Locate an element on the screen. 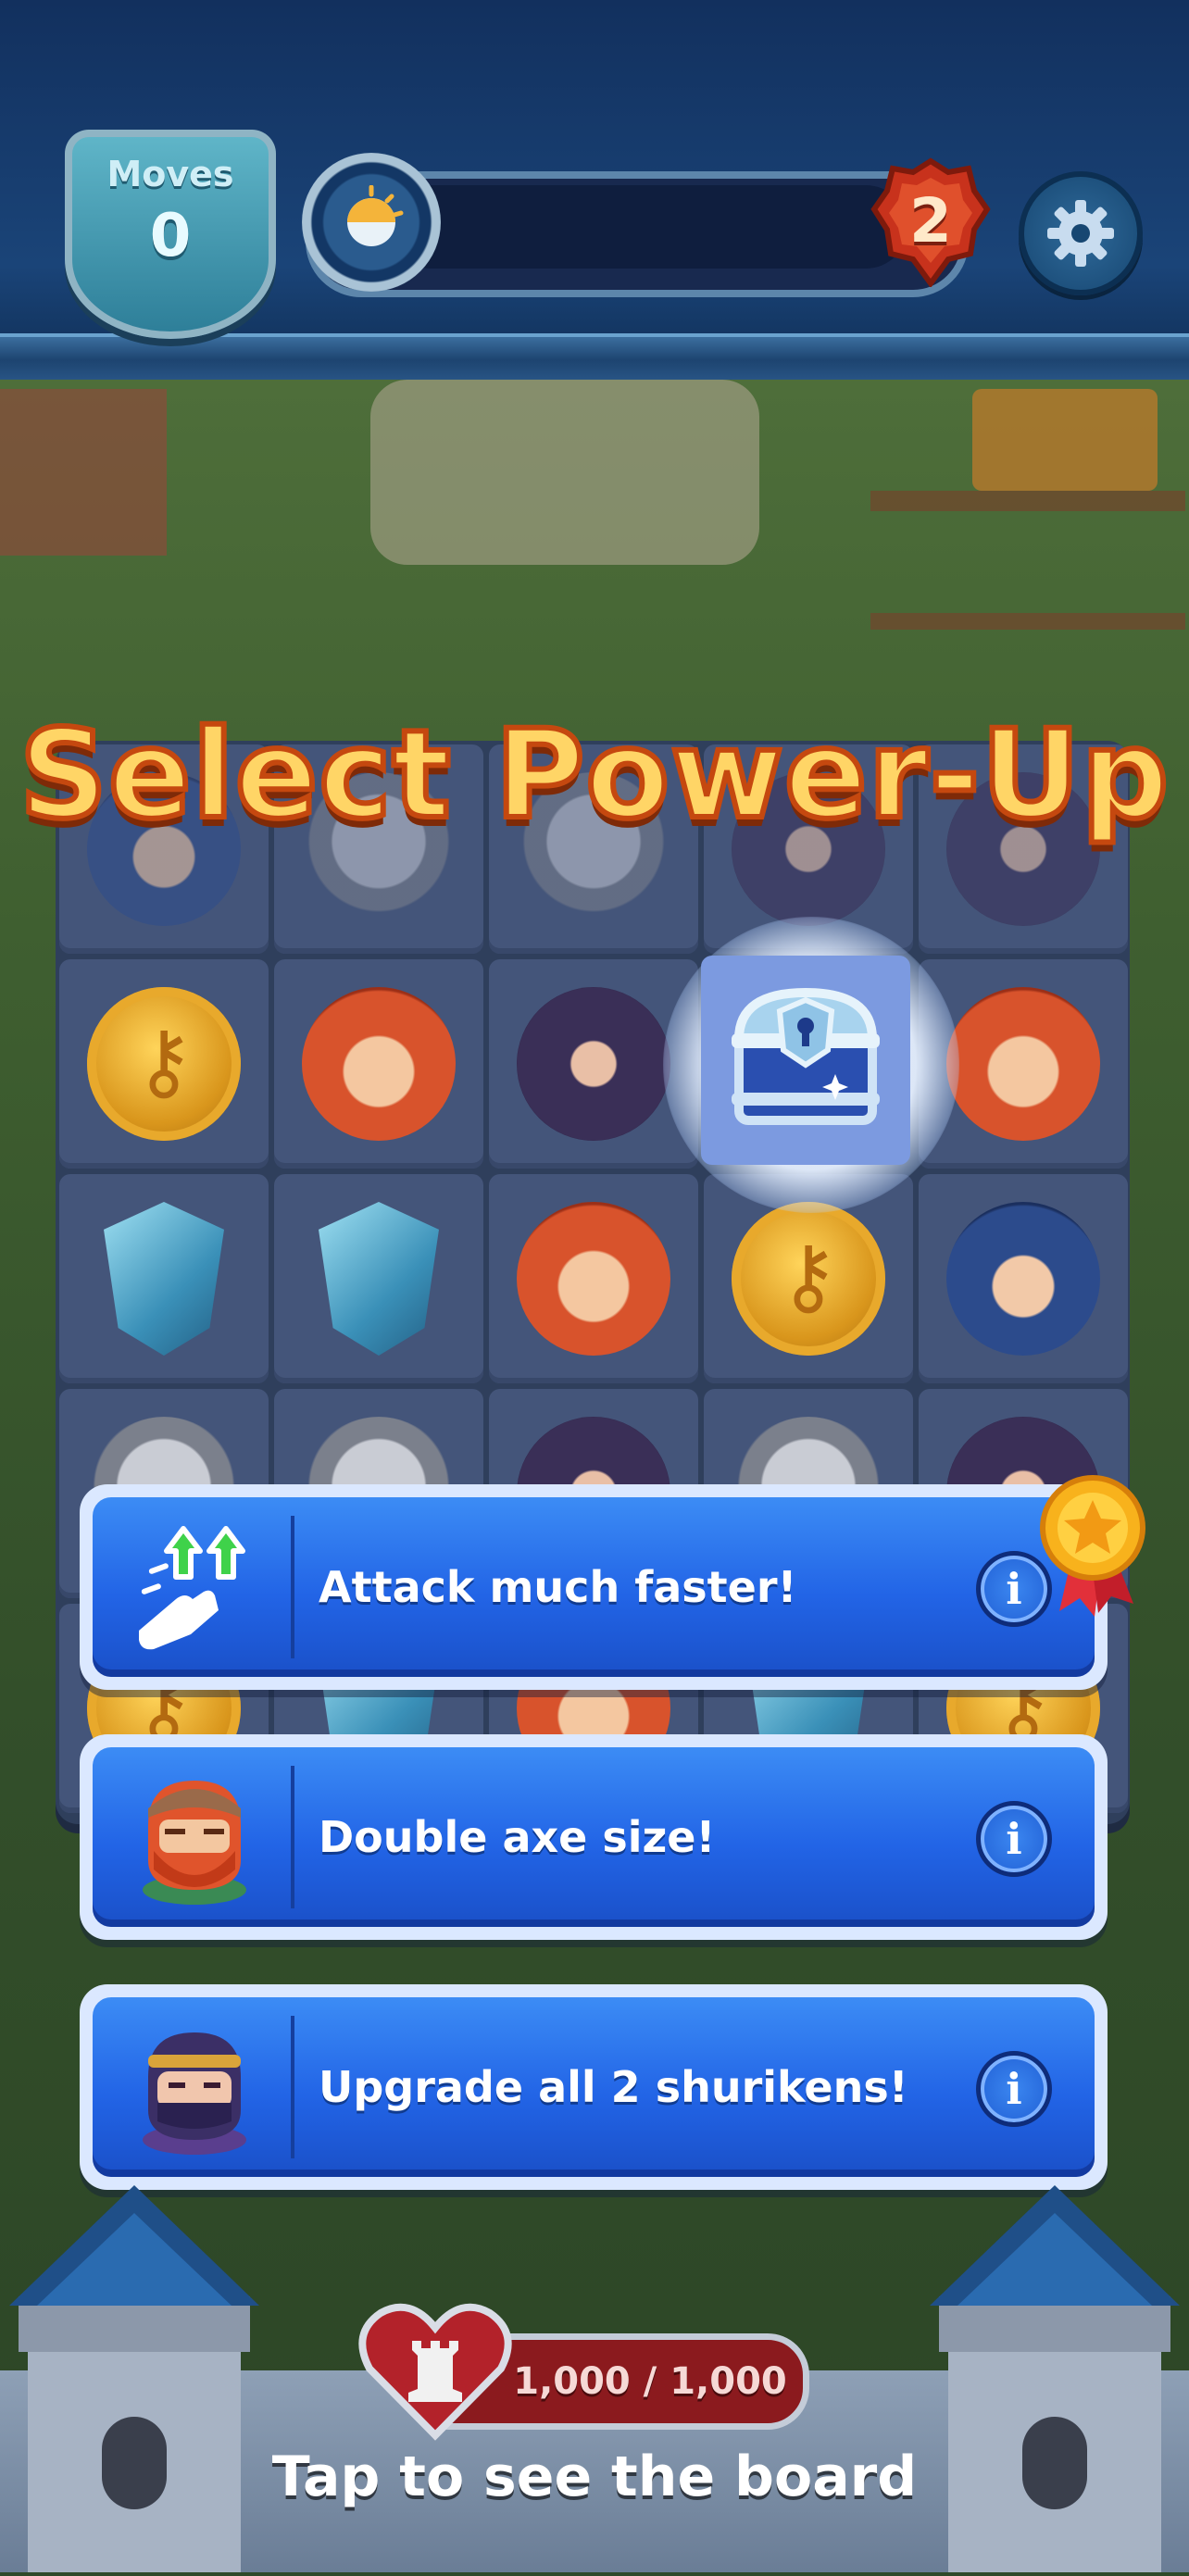 The width and height of the screenshot is (1189, 2576). hooded-mage-icon is located at coordinates (1023, 1279).